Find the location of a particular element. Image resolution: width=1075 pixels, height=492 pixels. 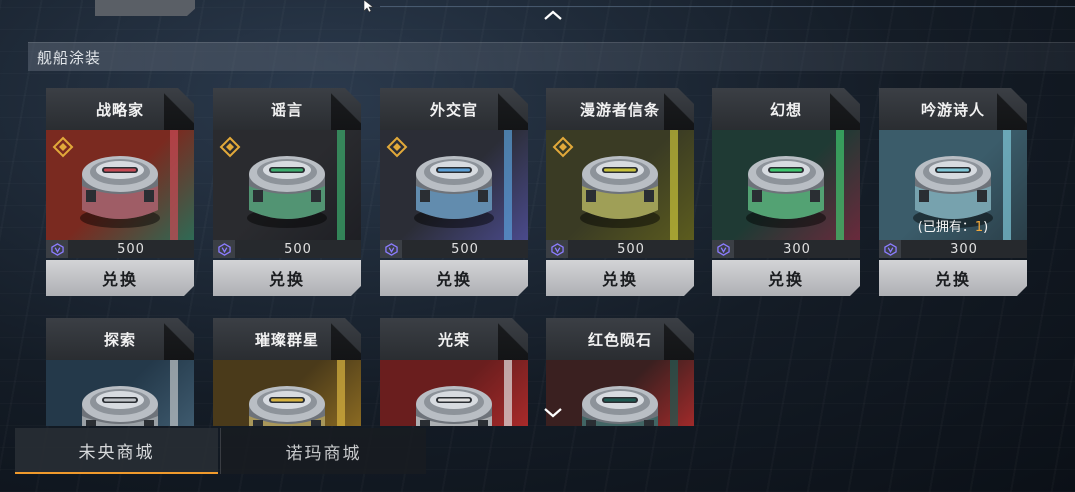

skin-card-title: 光荣 is located at coordinates (454, 339).